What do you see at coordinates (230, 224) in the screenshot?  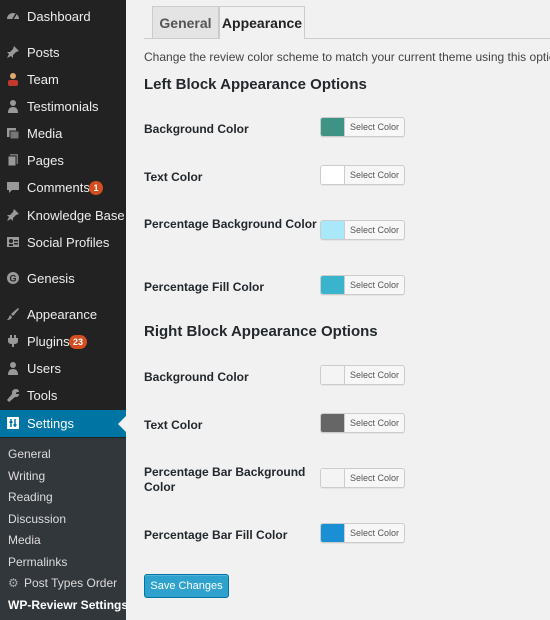 I see `left-percentage-background-color-label: Percentage Background Color` at bounding box center [230, 224].